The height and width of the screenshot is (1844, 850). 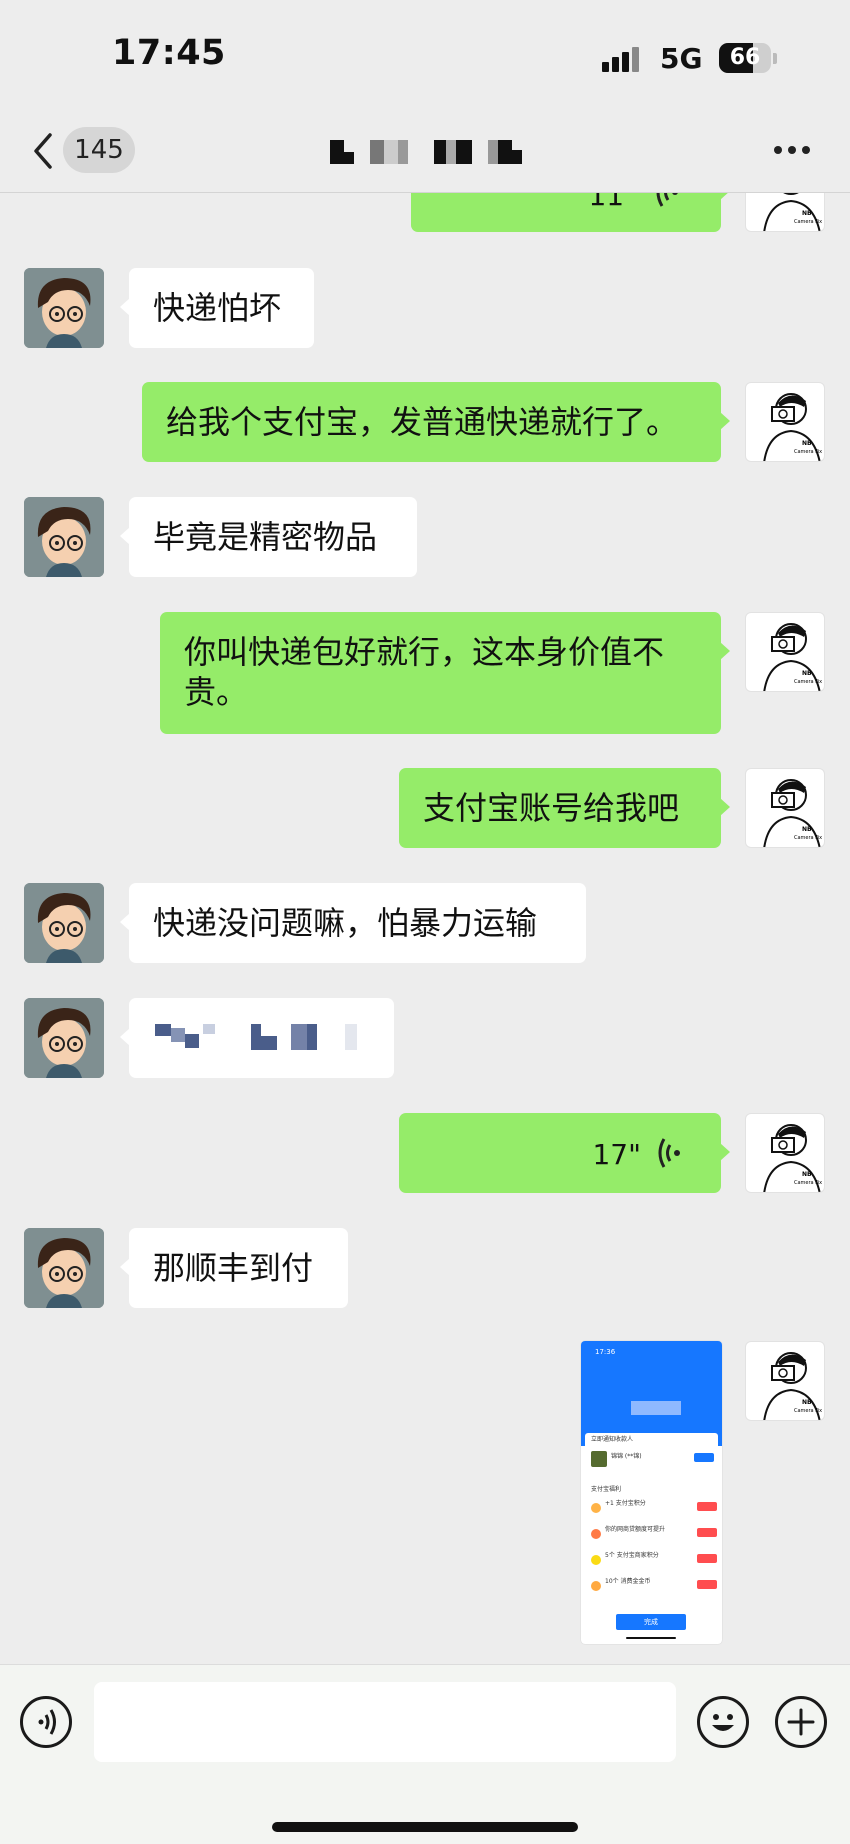 I want to click on message-input, so click(x=385, y=1722).